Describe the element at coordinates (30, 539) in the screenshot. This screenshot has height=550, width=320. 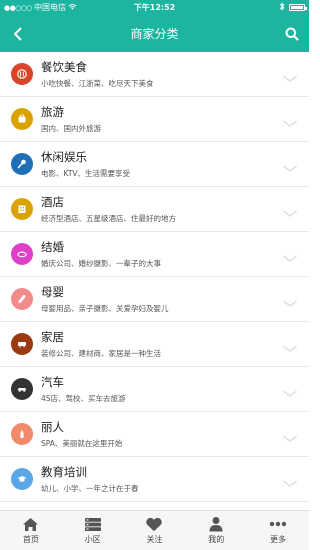
I see `tab-label: 首页` at that location.